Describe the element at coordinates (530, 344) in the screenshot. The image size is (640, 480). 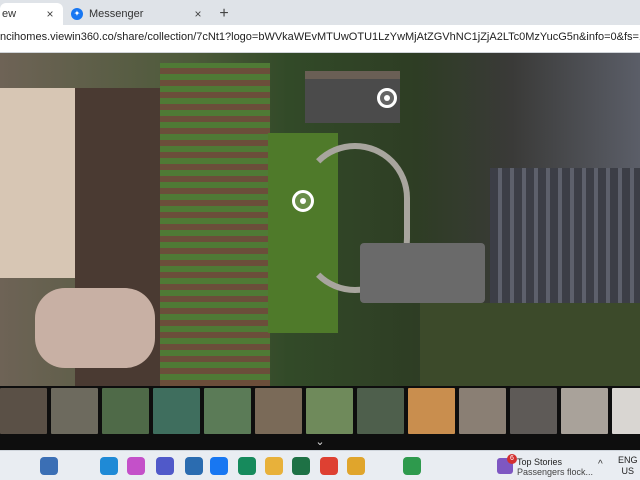
I see `hillside-terraces` at that location.